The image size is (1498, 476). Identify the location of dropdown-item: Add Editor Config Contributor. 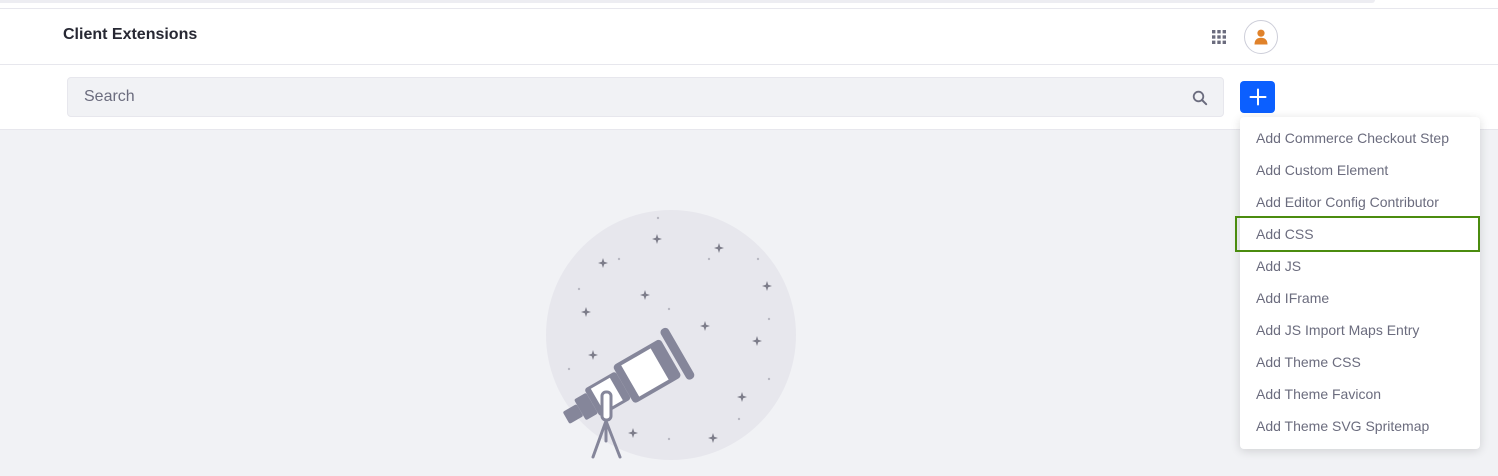
(1360, 202).